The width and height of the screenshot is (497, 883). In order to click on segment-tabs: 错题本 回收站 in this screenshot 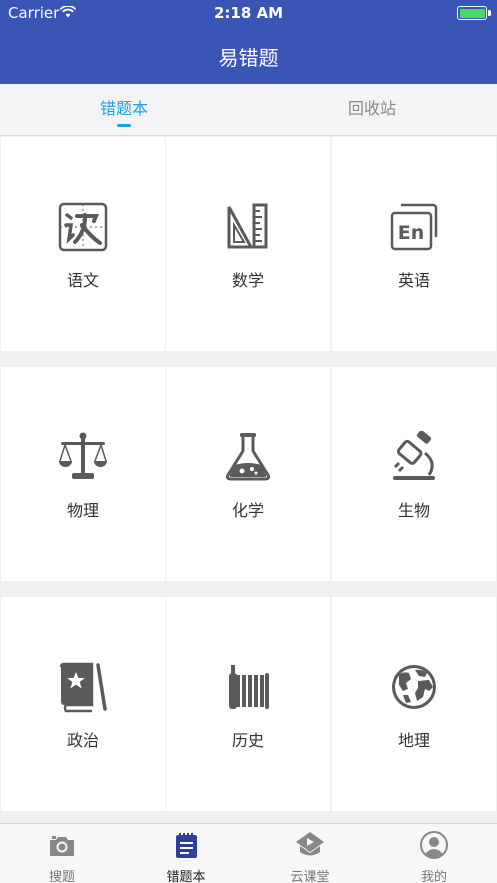, I will do `click(248, 110)`.